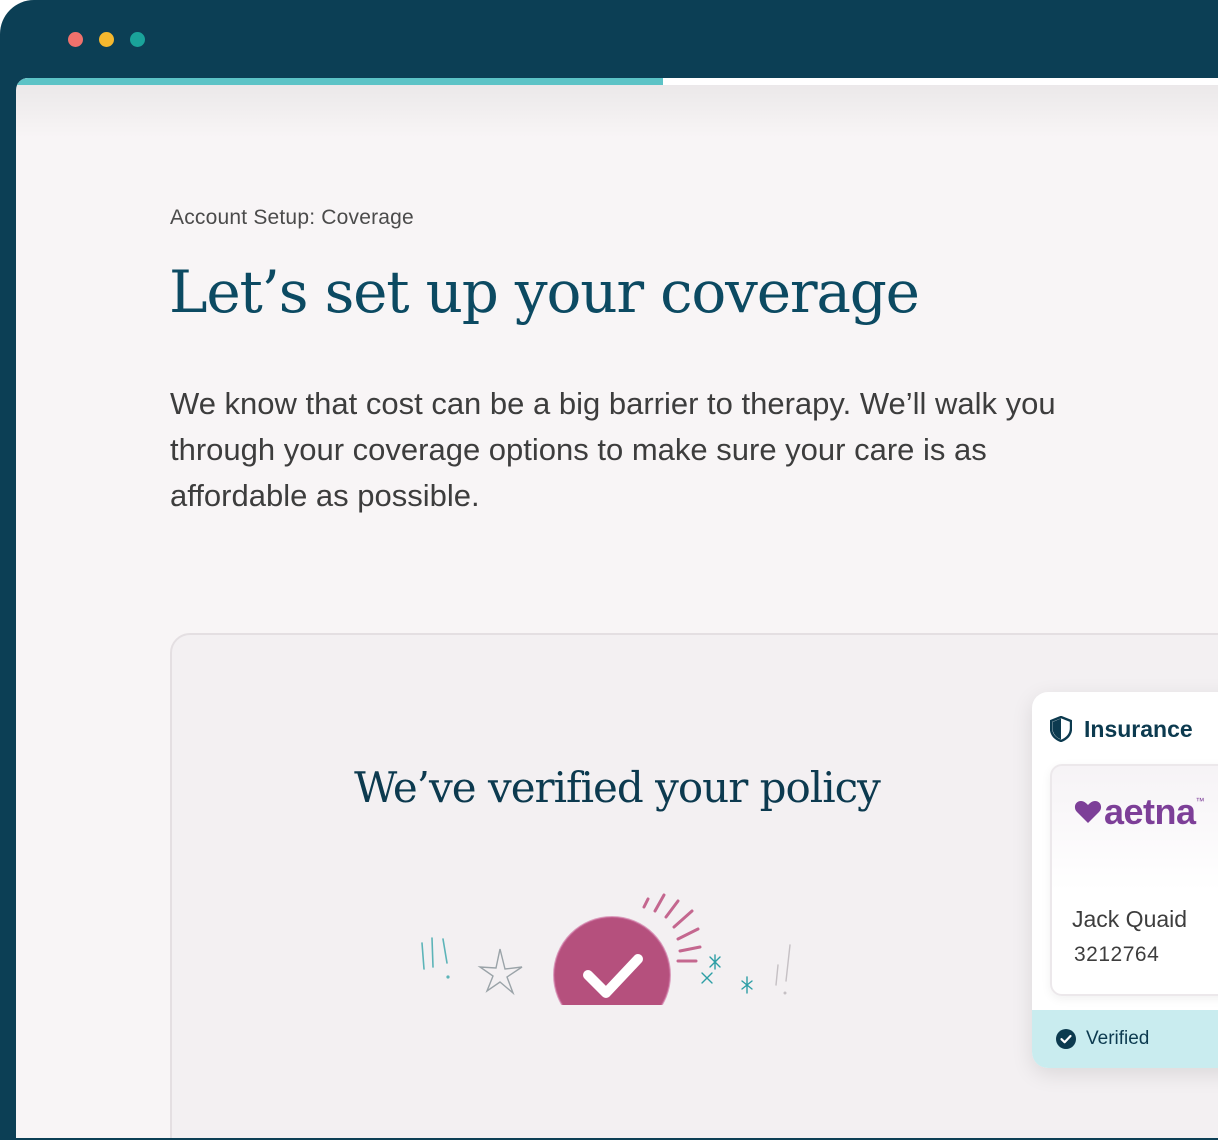 This screenshot has width=1218, height=1140. Describe the element at coordinates (1130, 919) in the screenshot. I see `member-name: Jack Quaid` at that location.